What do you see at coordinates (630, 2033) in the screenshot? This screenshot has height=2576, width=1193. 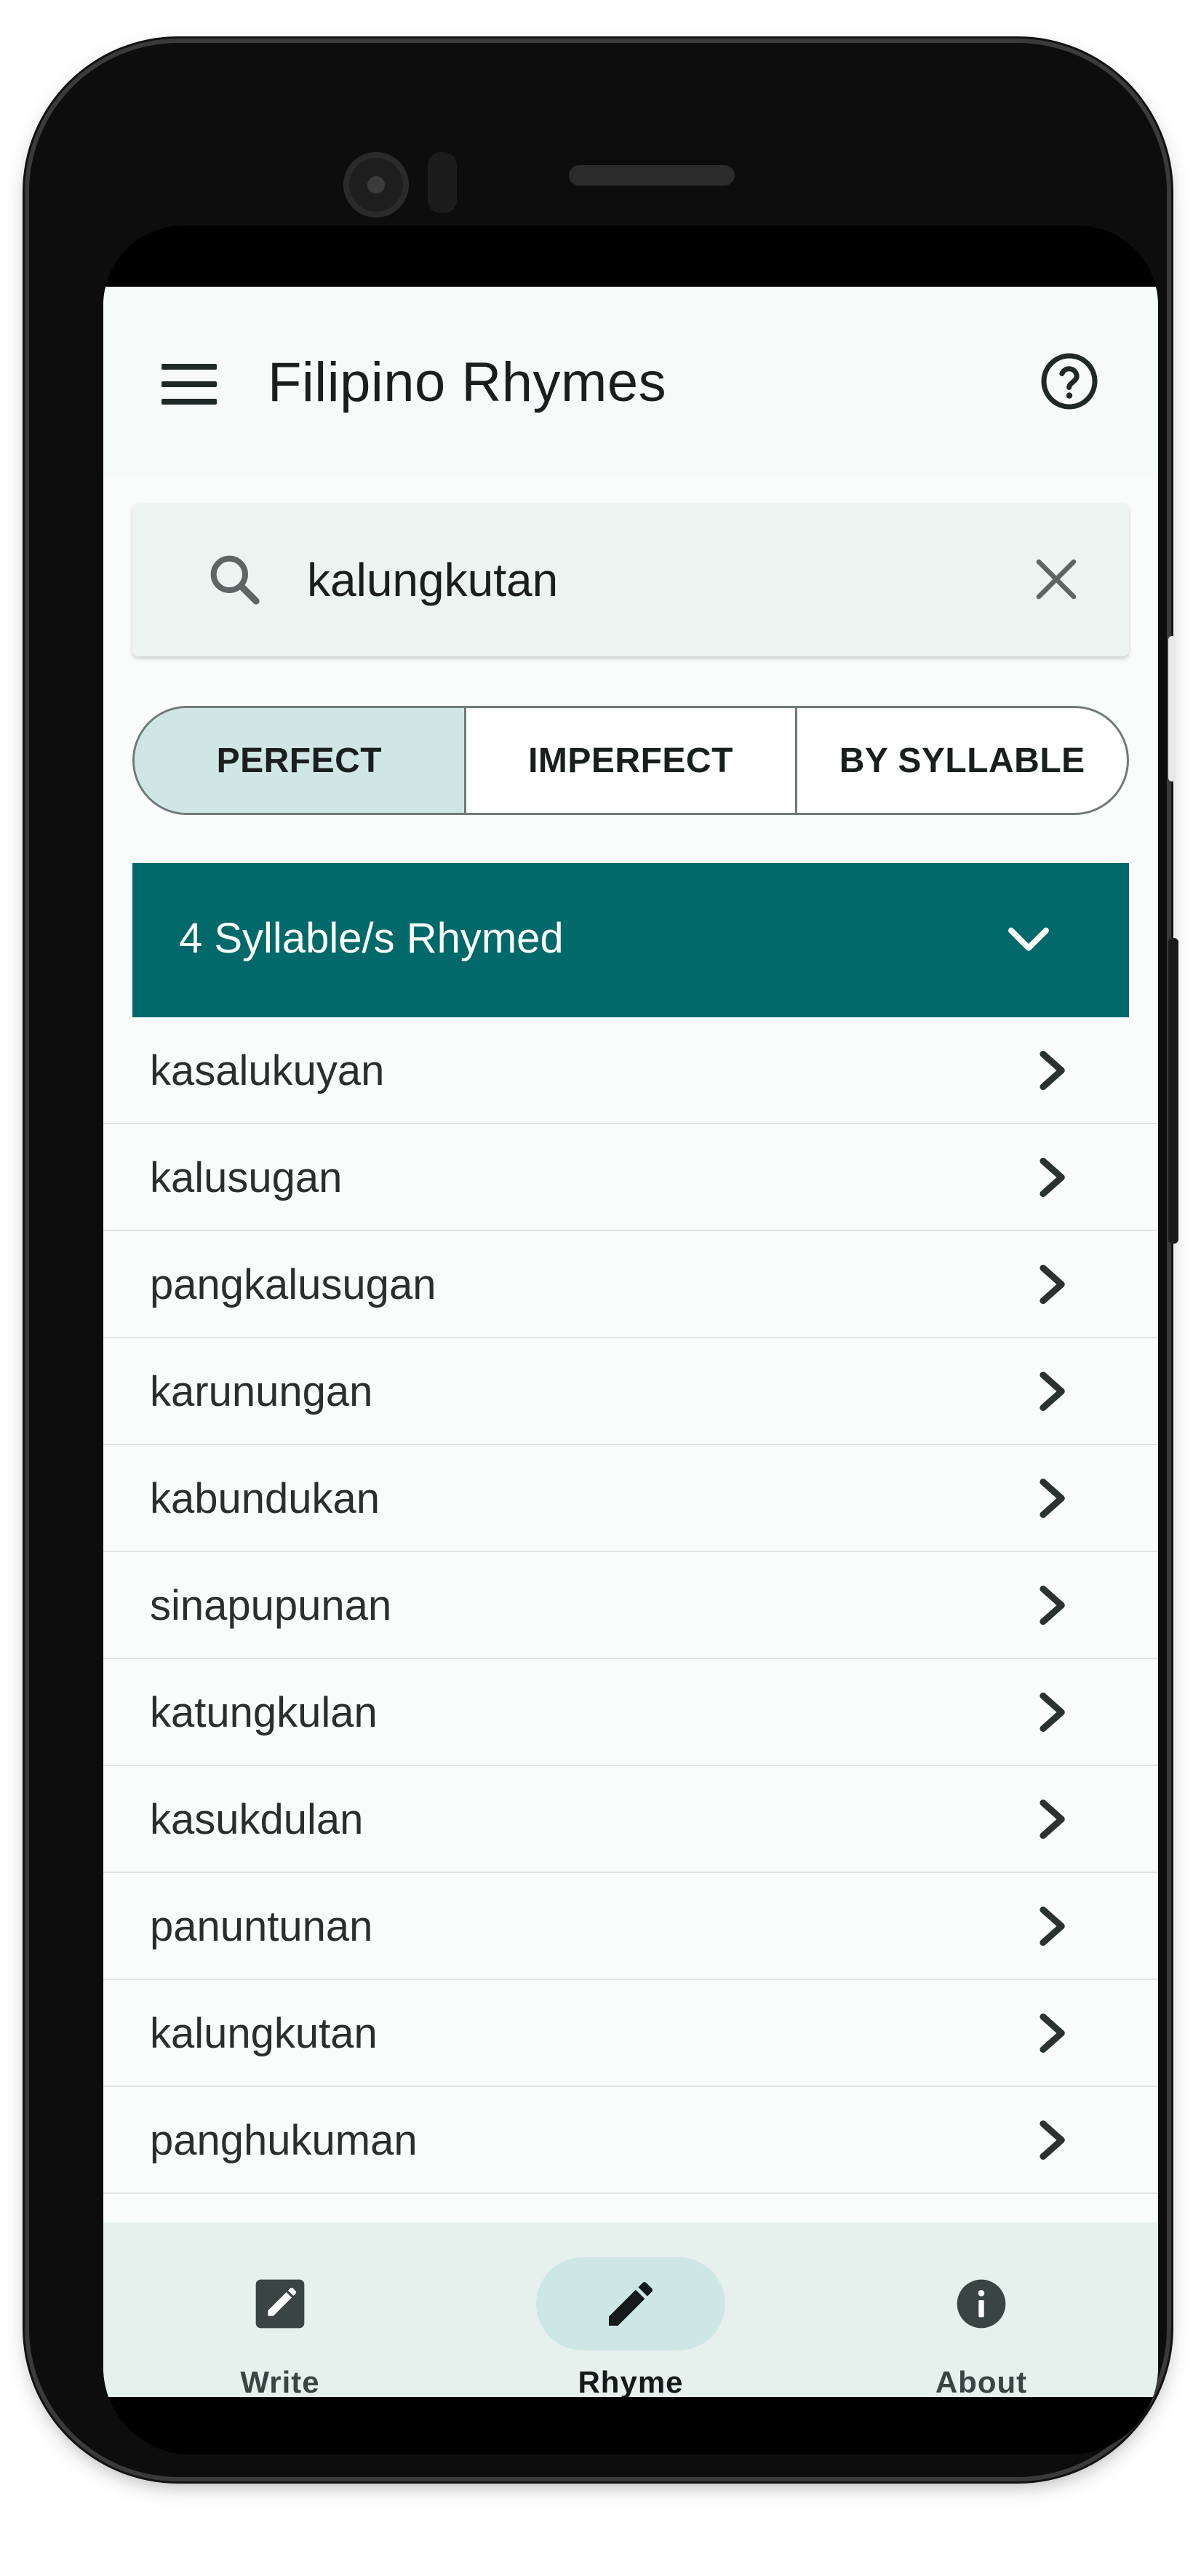 I see `list-item: kalungkutan` at bounding box center [630, 2033].